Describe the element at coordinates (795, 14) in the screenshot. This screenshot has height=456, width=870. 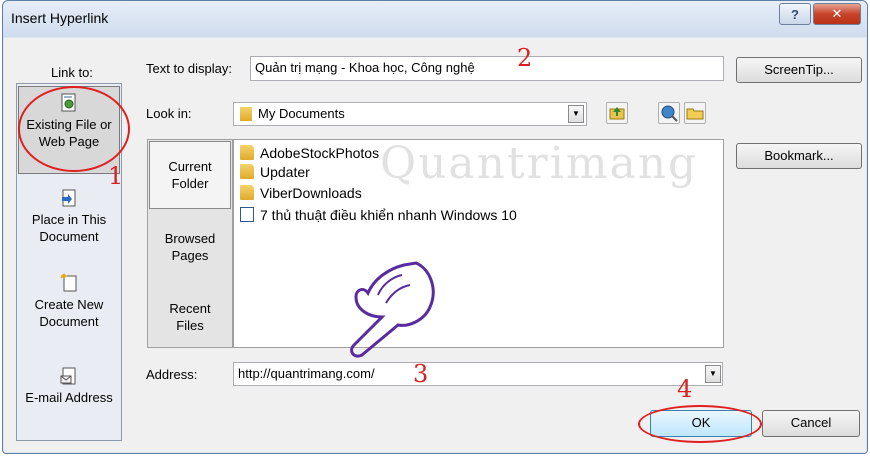
I see `help-button: ?` at that location.